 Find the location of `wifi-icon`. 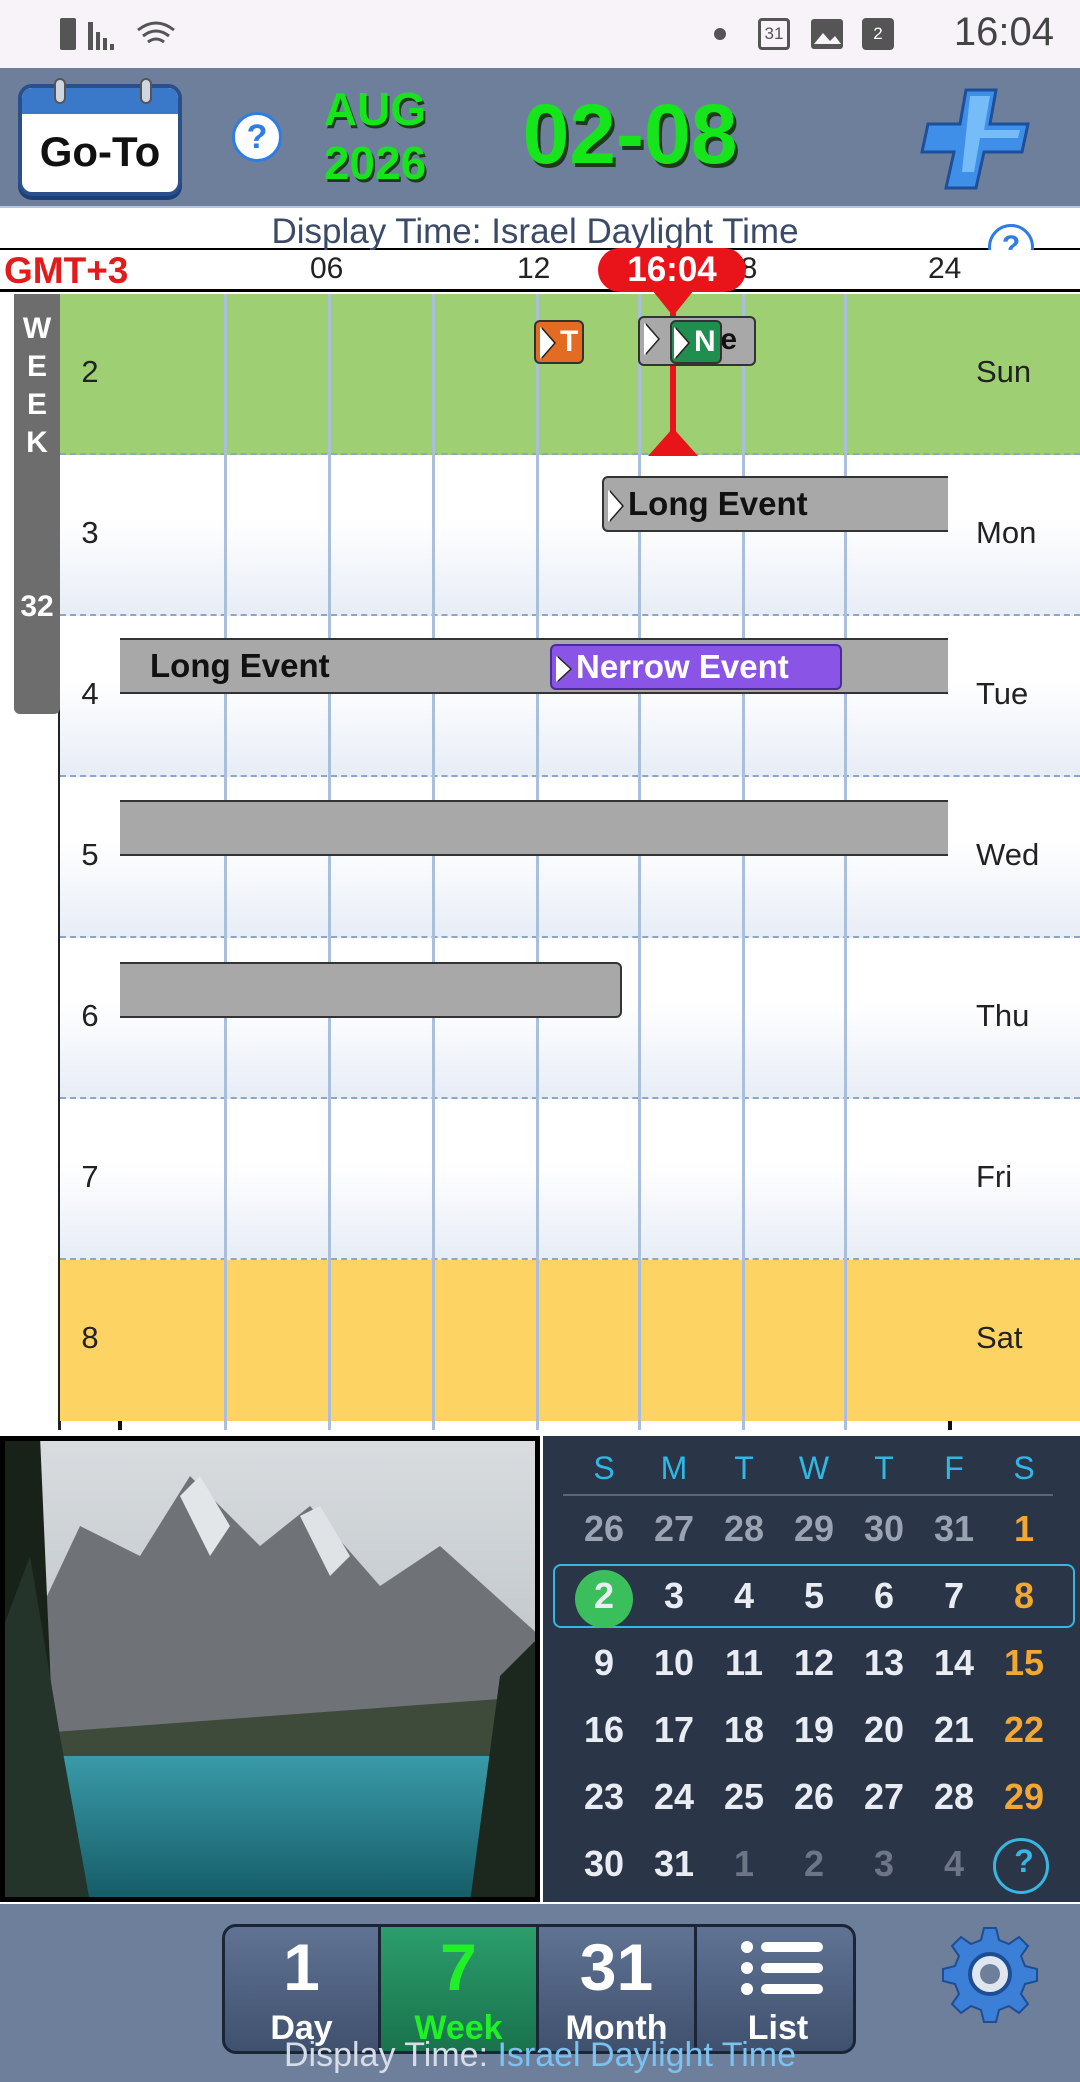

wifi-icon is located at coordinates (156, 32).